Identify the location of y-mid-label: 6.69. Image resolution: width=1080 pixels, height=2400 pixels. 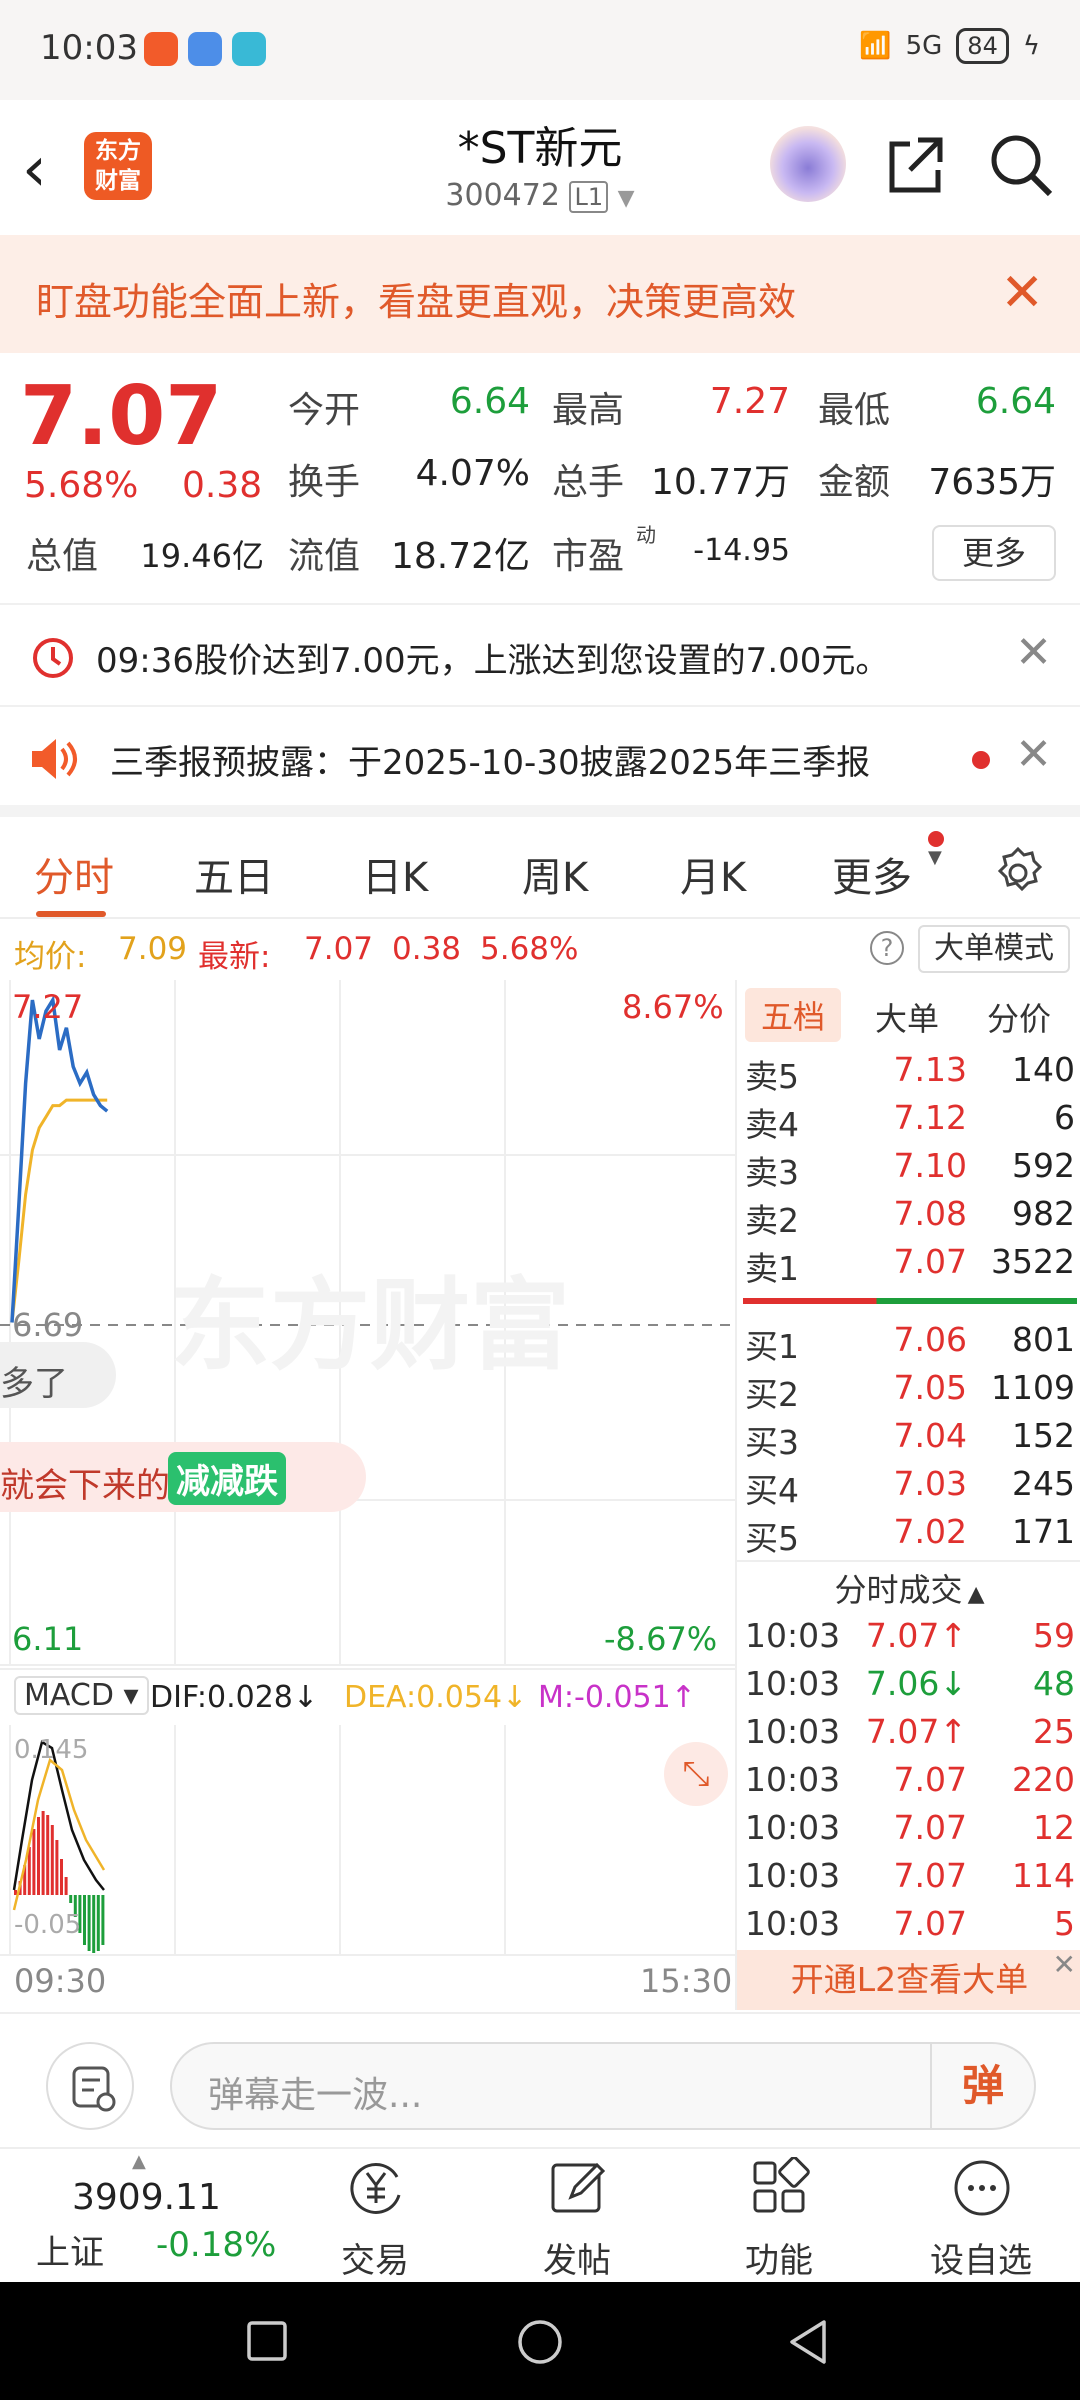
(48, 1325).